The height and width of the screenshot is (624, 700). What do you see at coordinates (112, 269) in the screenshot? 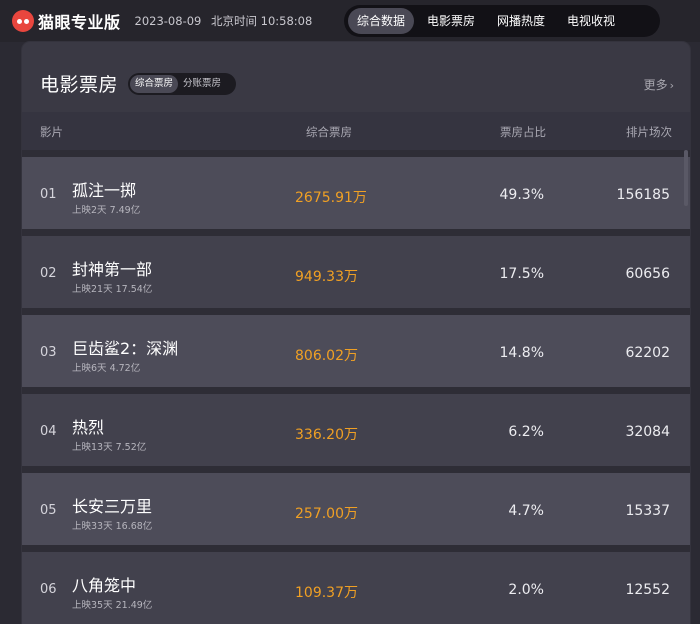
I see `film-name: 封神第一部` at bounding box center [112, 269].